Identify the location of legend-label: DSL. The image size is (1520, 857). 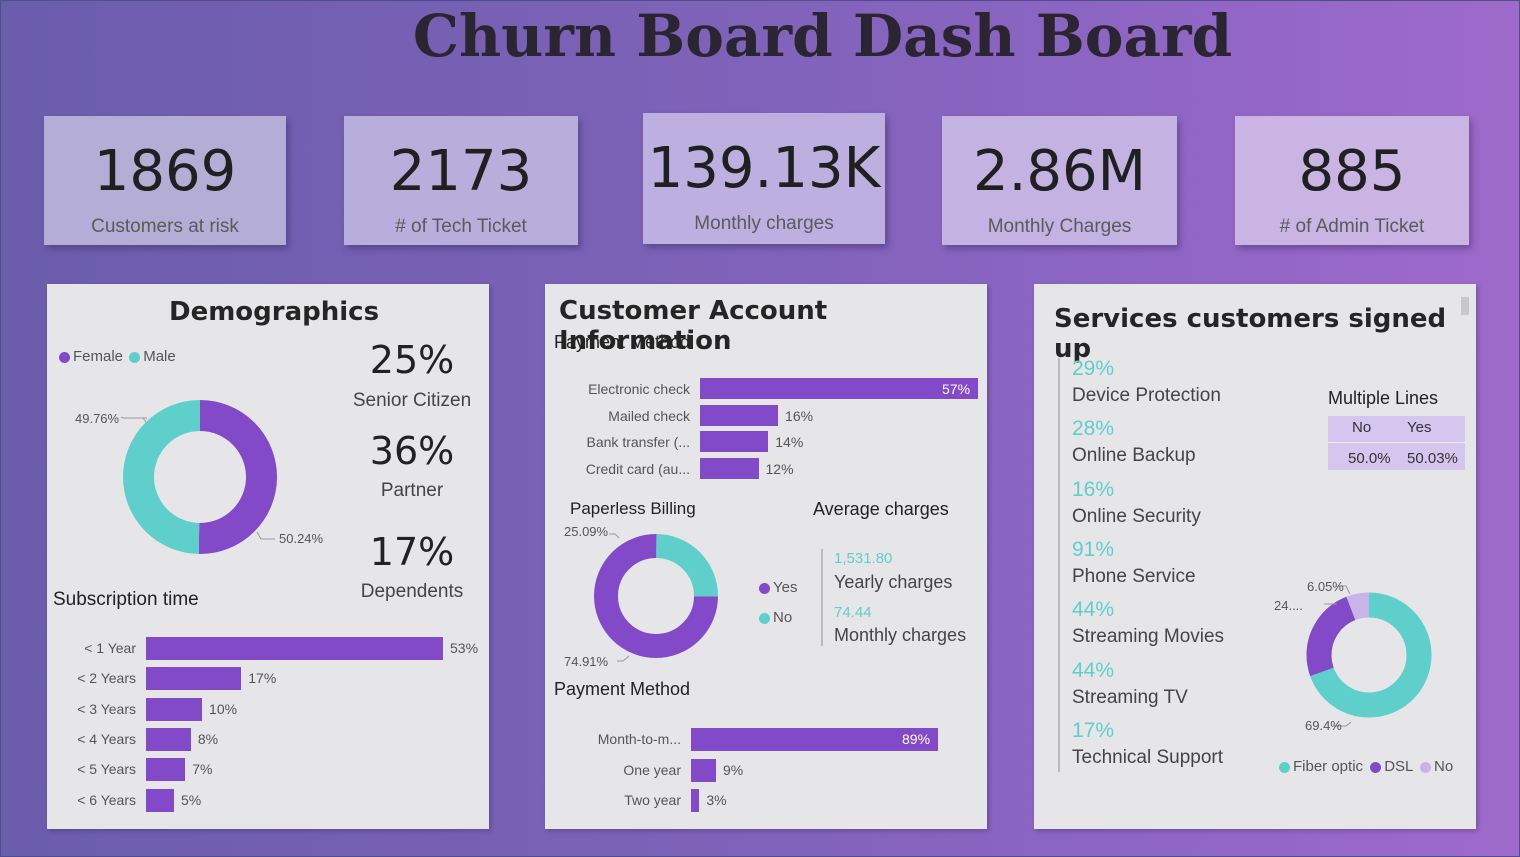
(1398, 766).